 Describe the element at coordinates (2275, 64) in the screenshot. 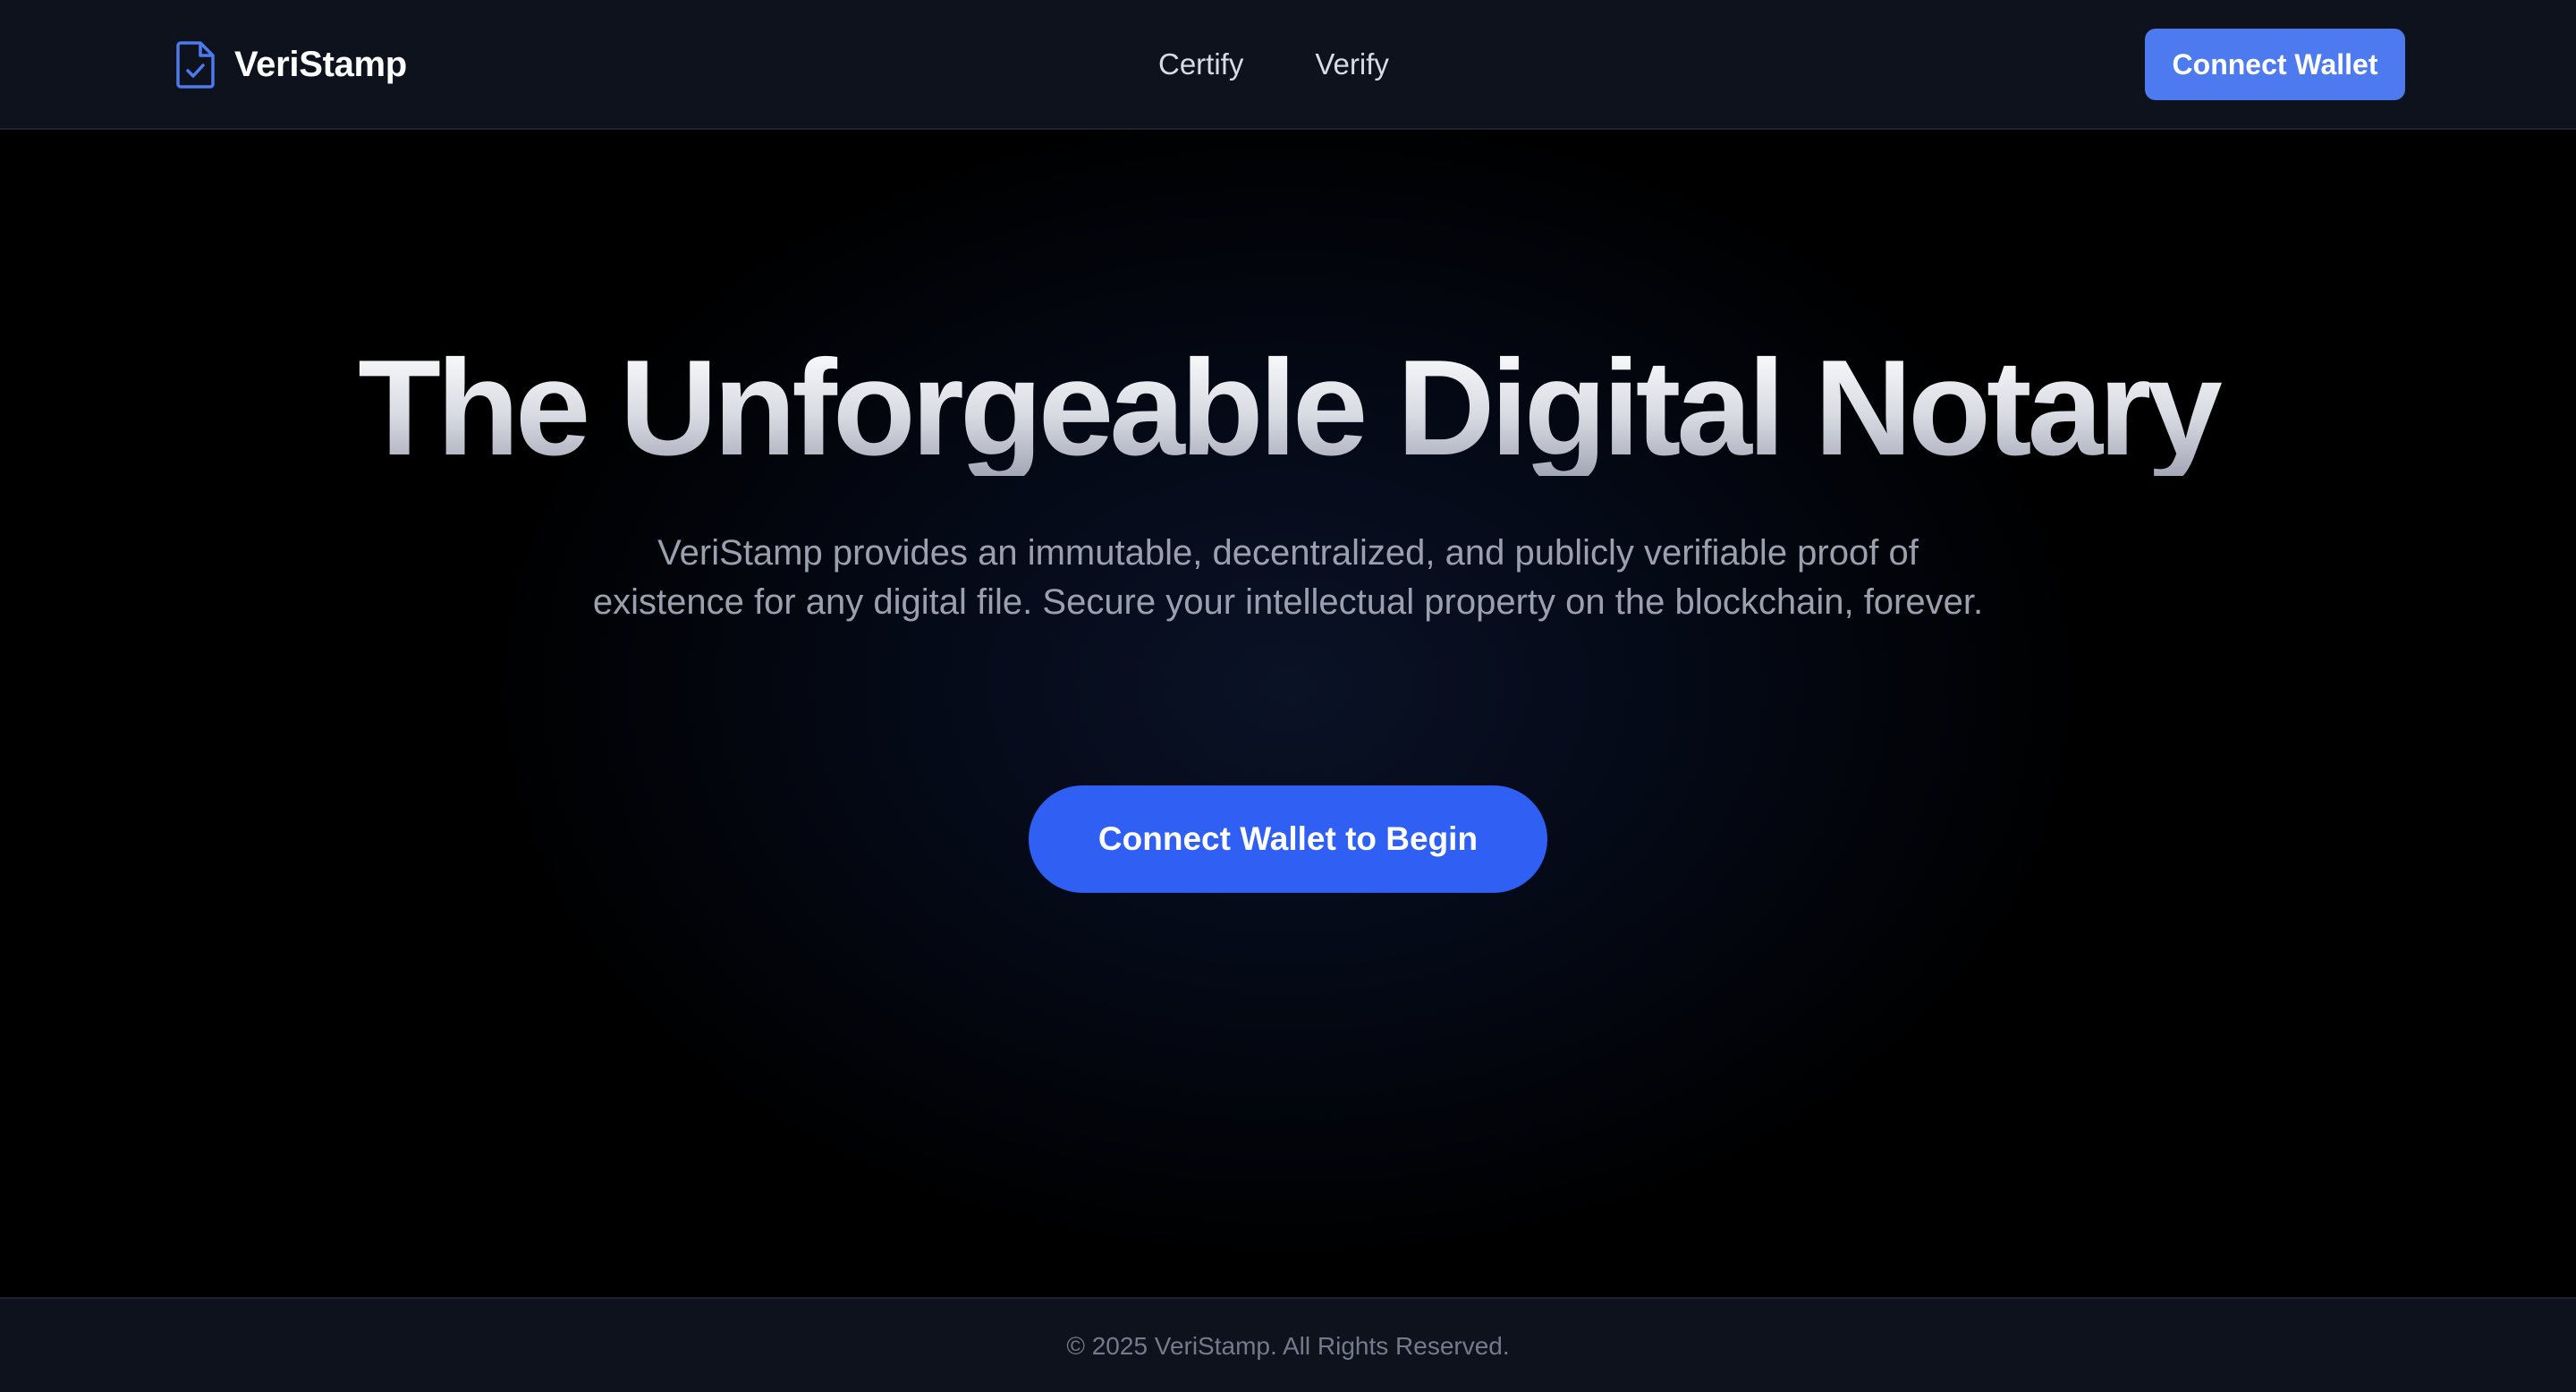

I see `connect-wallet-button: Connect Wallet` at that location.